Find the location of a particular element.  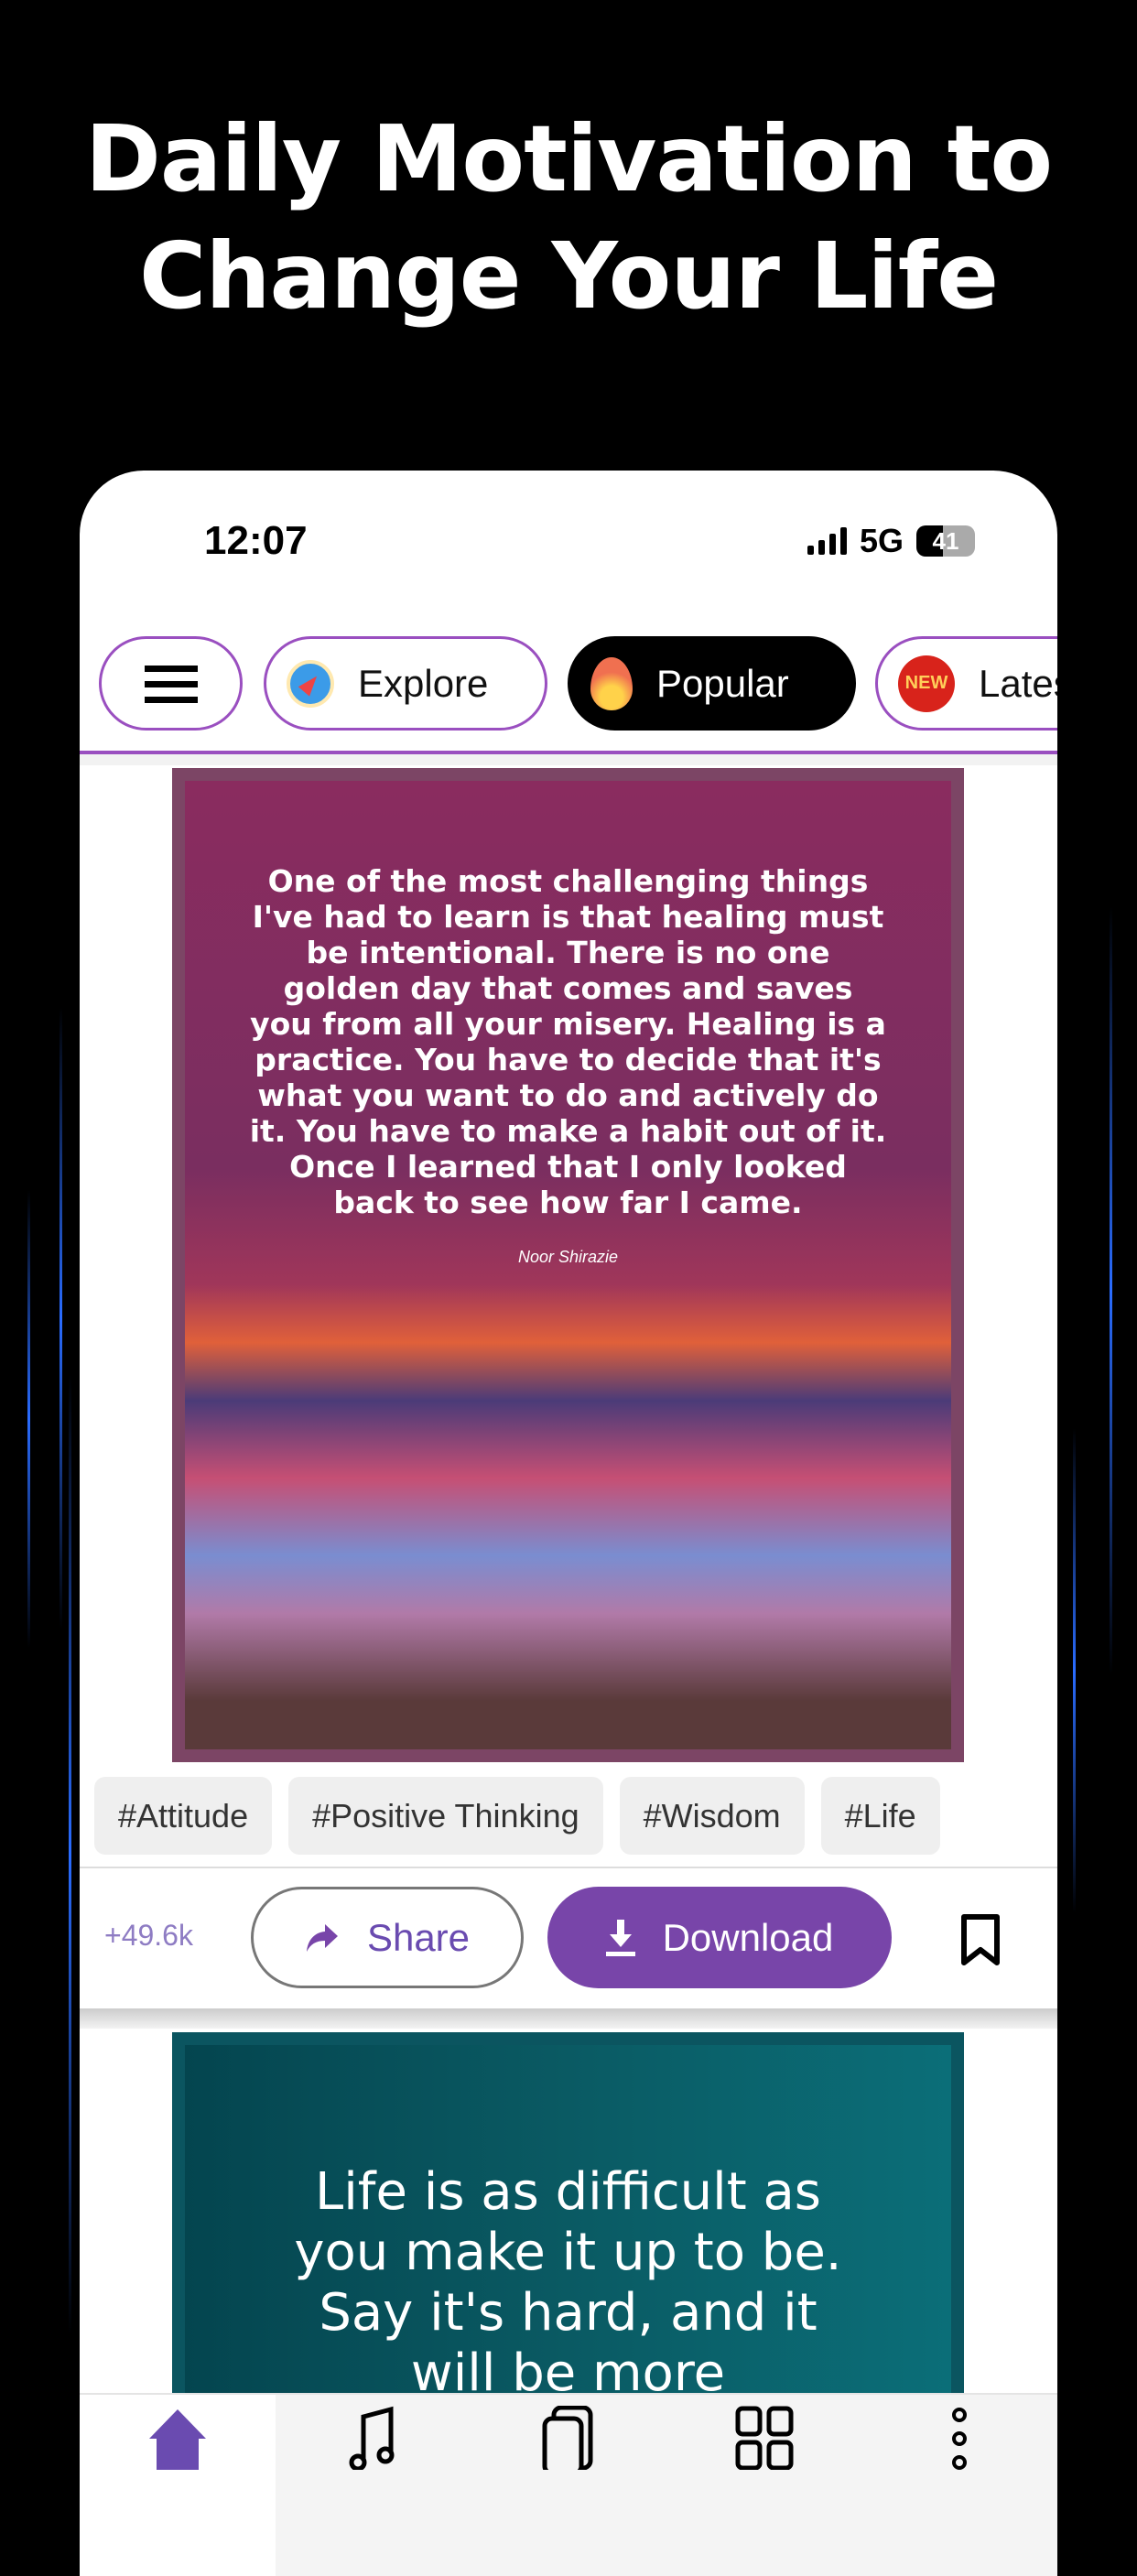

download-icon is located at coordinates (620, 1937).